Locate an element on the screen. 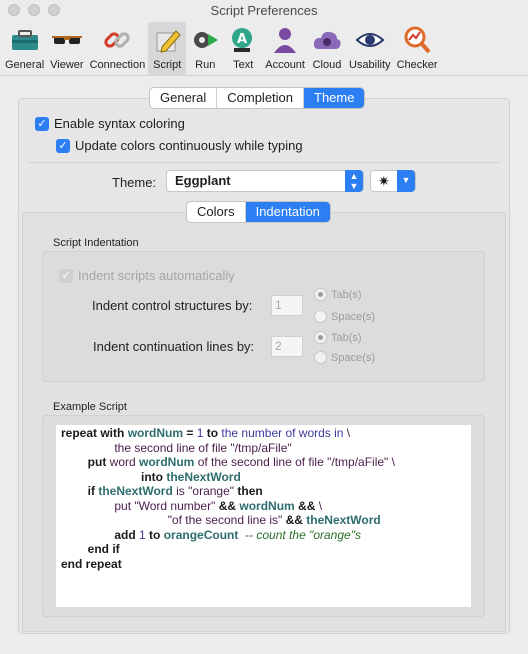  chevron-down-icon: ▼ is located at coordinates (406, 181).